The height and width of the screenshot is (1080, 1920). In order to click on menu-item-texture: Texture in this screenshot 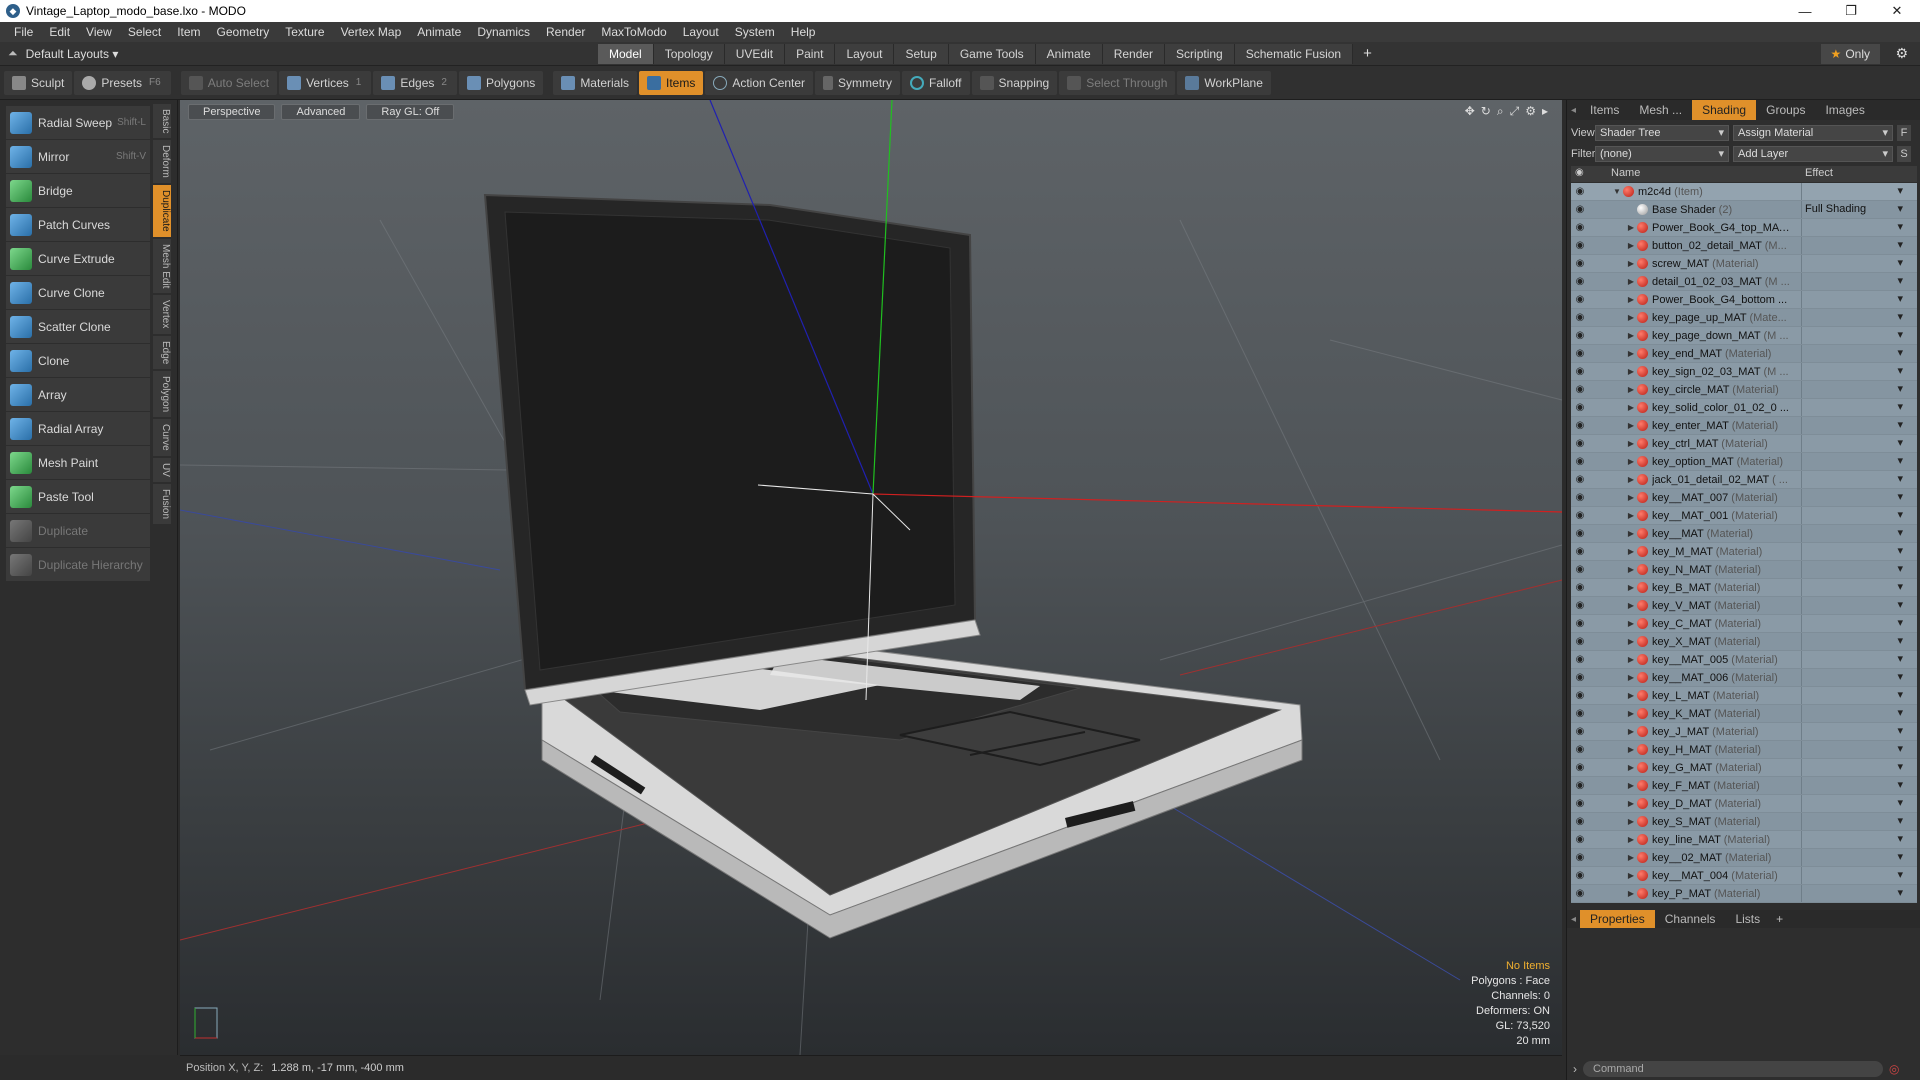, I will do `click(304, 32)`.